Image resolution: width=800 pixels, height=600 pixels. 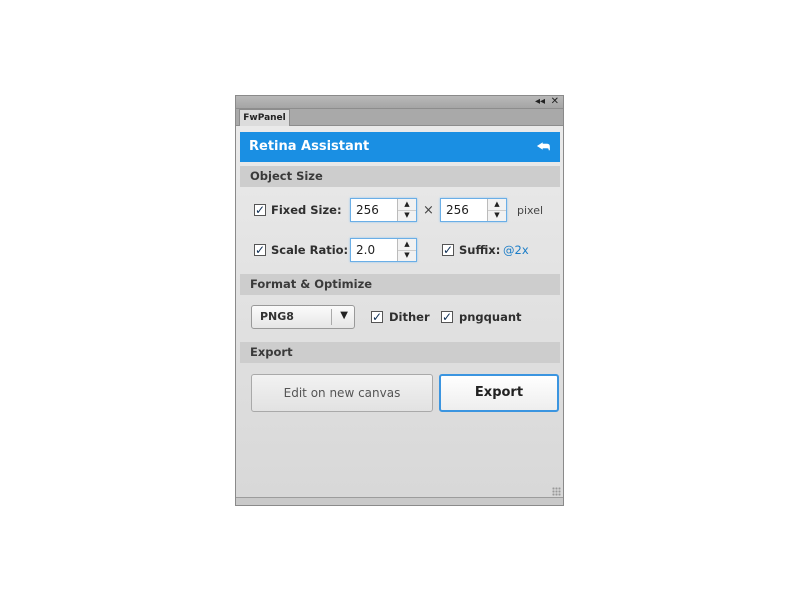 What do you see at coordinates (342, 393) in the screenshot?
I see `edit-on-new-canvas-button: Edit on new canvas` at bounding box center [342, 393].